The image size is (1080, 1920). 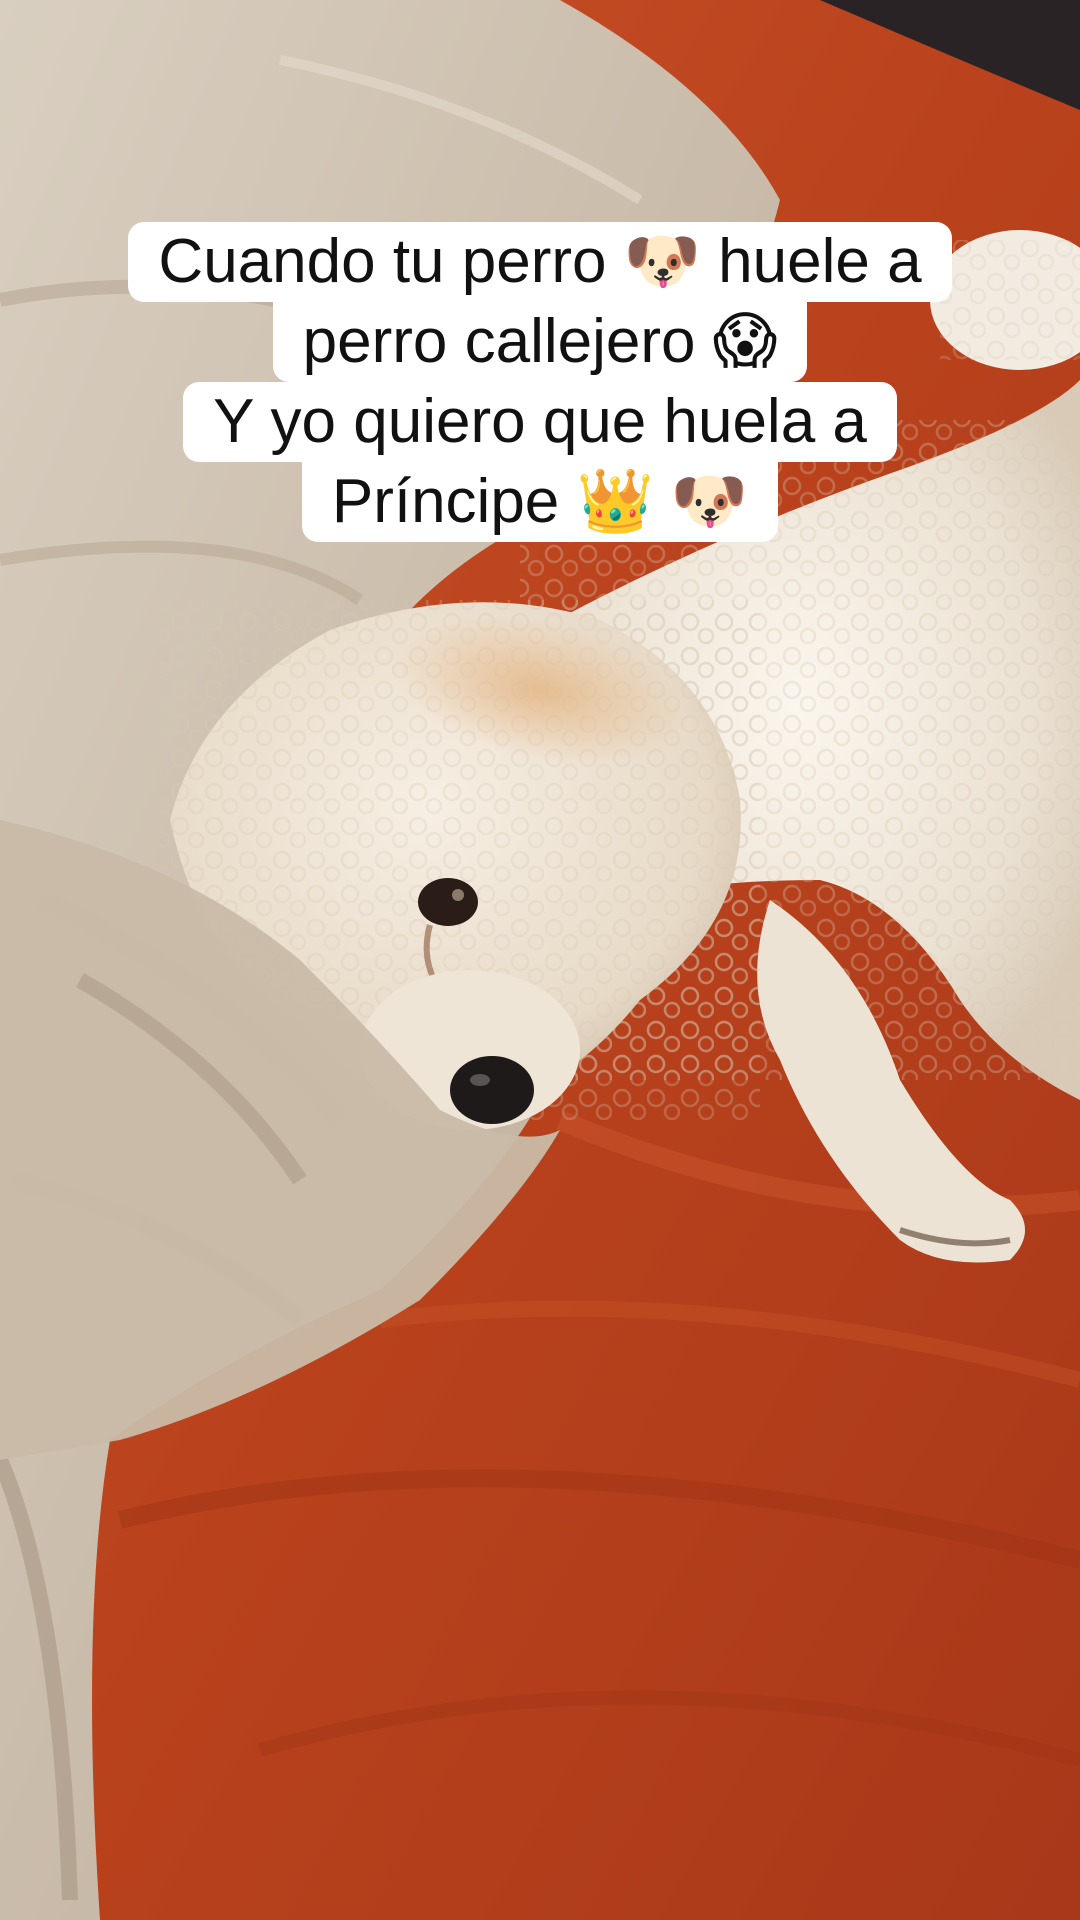 What do you see at coordinates (540, 262) in the screenshot?
I see `caption-line-1: Cuando tu perro 🐶 huele a` at bounding box center [540, 262].